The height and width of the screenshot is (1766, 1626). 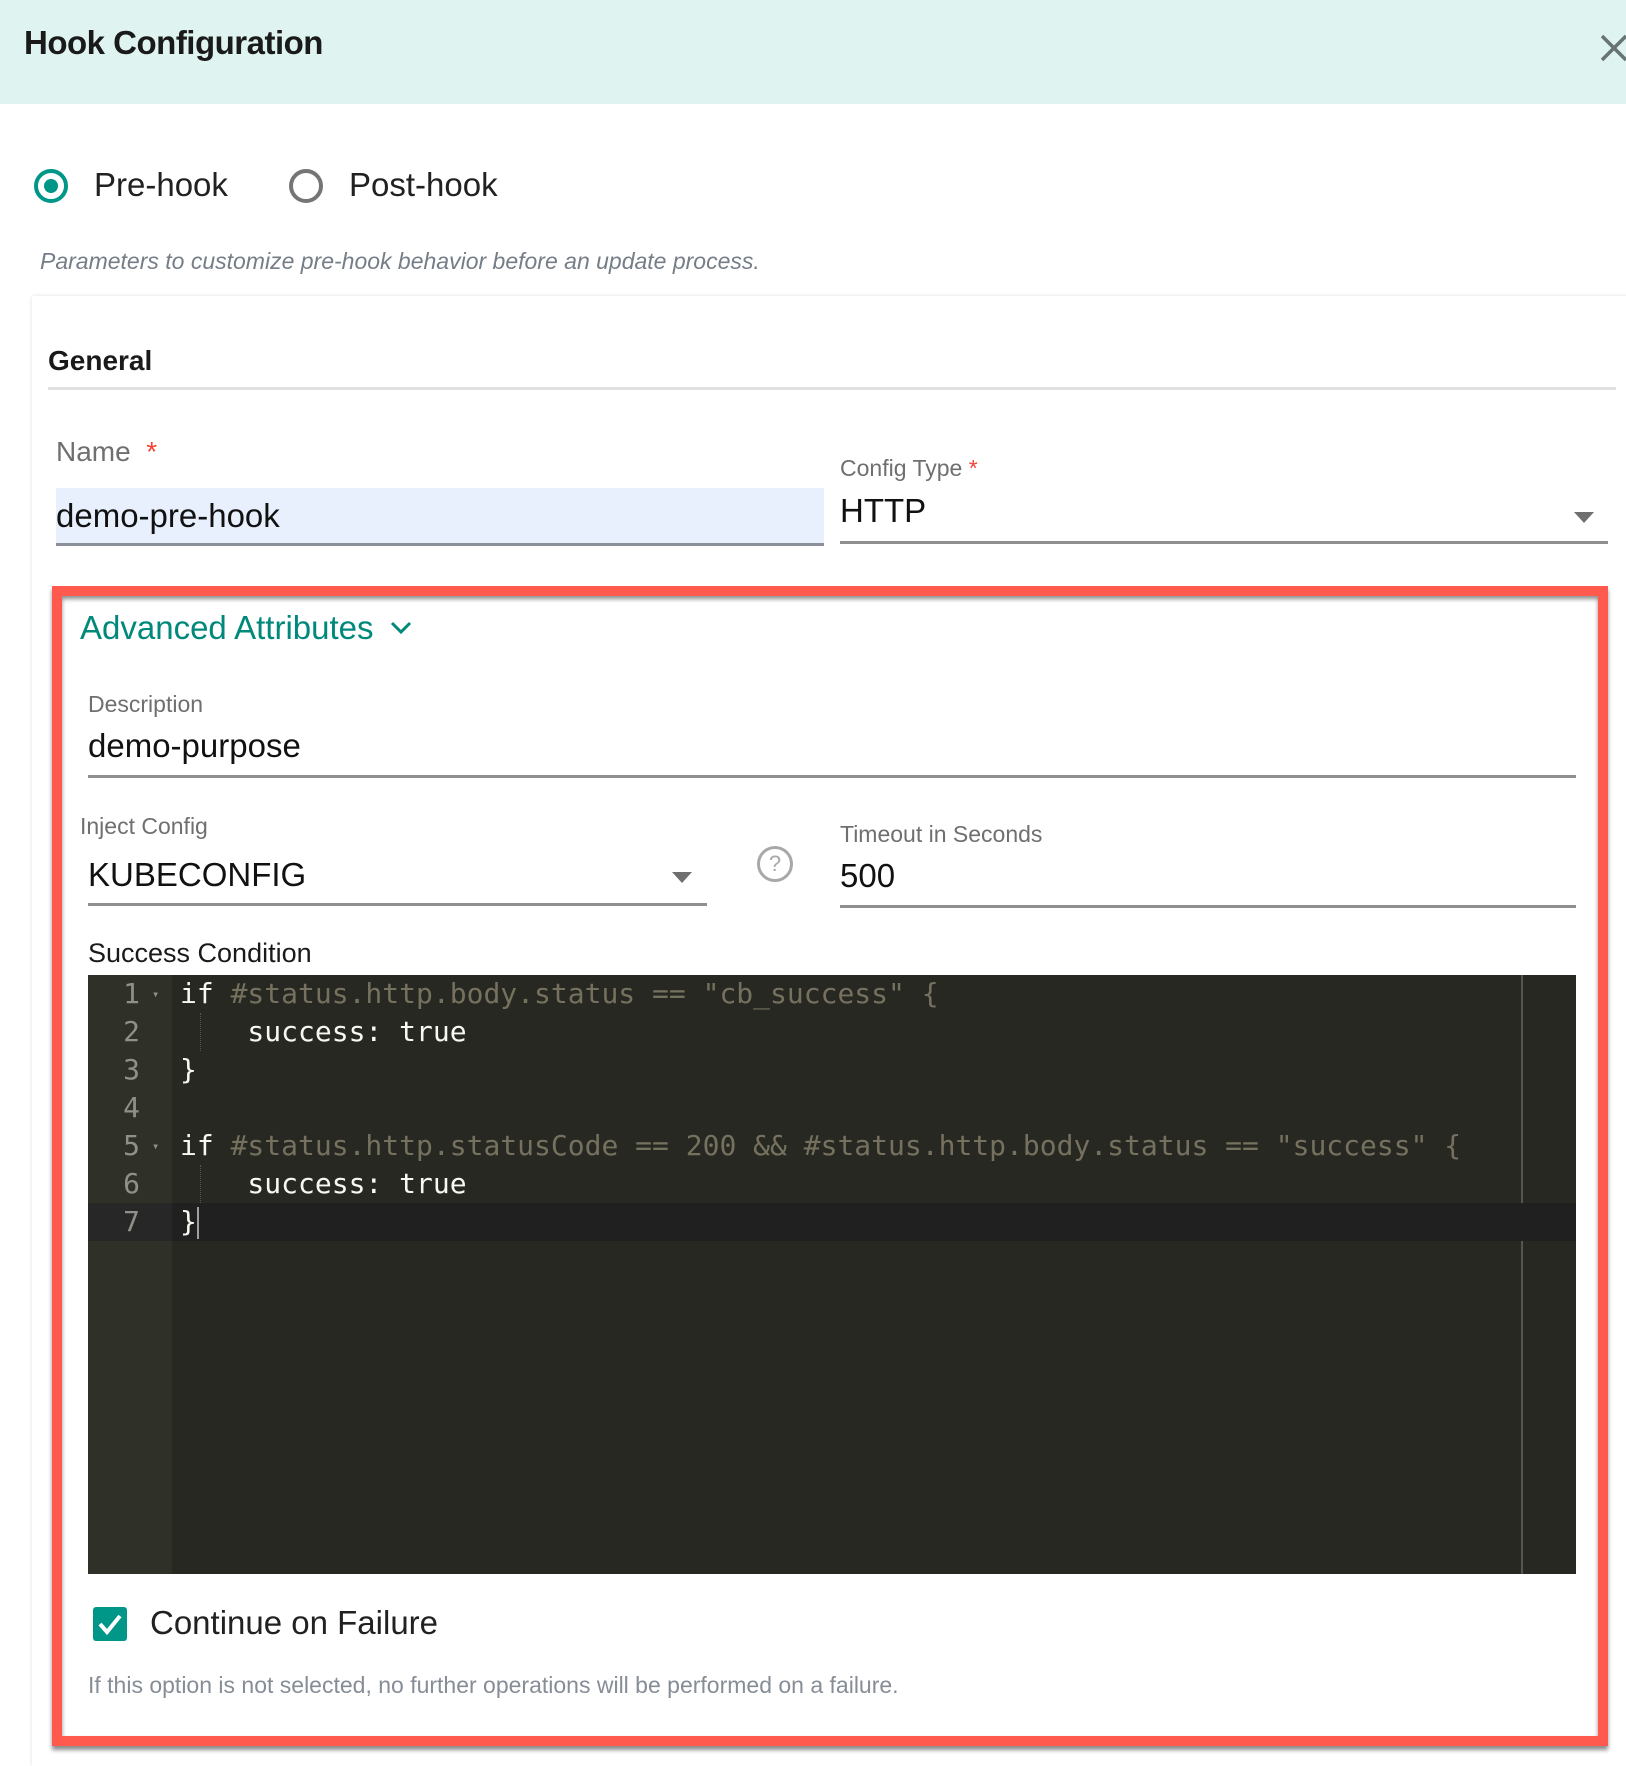 What do you see at coordinates (682, 877) in the screenshot?
I see `inject-config-dropdown-arrow-icon` at bounding box center [682, 877].